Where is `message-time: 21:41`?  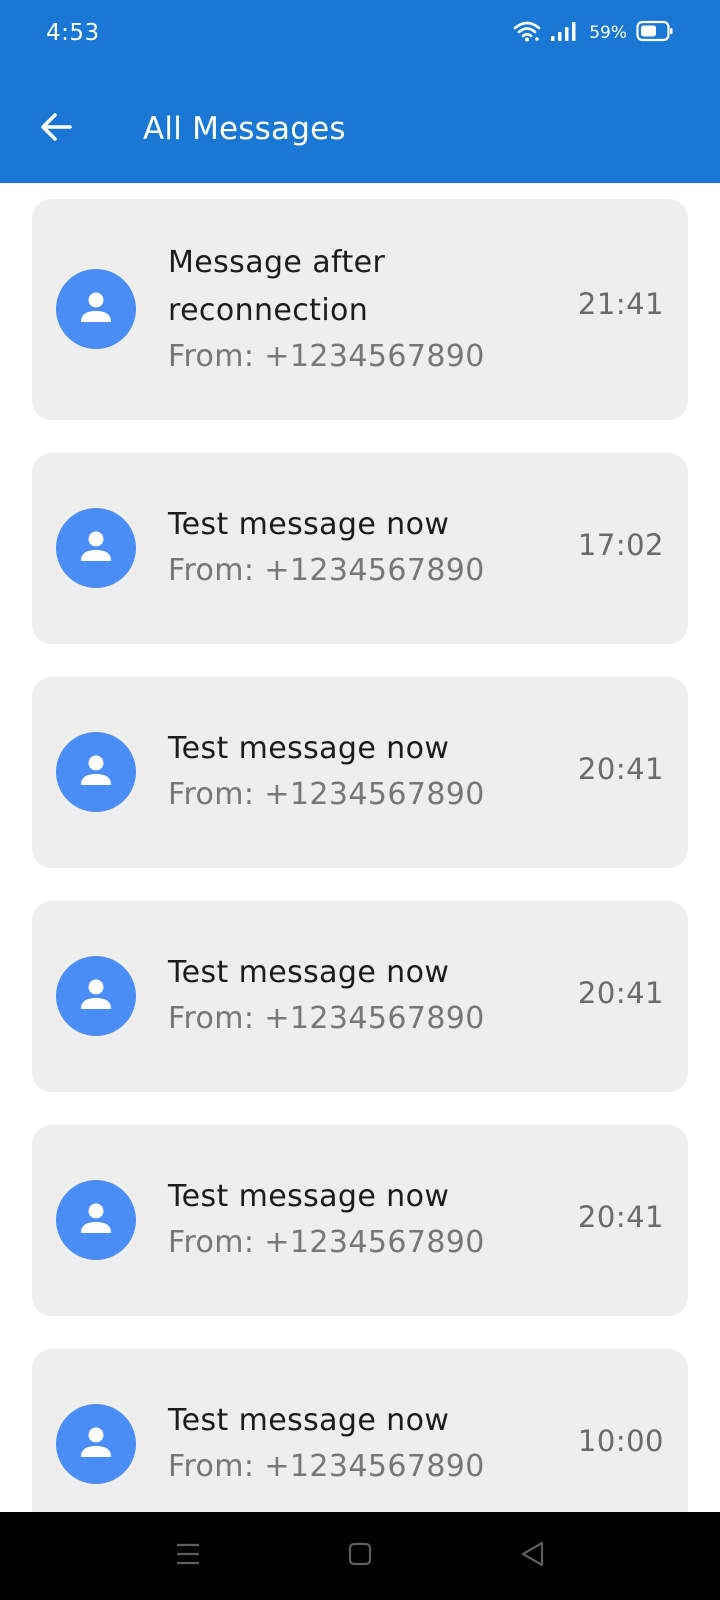 message-time: 21:41 is located at coordinates (620, 304).